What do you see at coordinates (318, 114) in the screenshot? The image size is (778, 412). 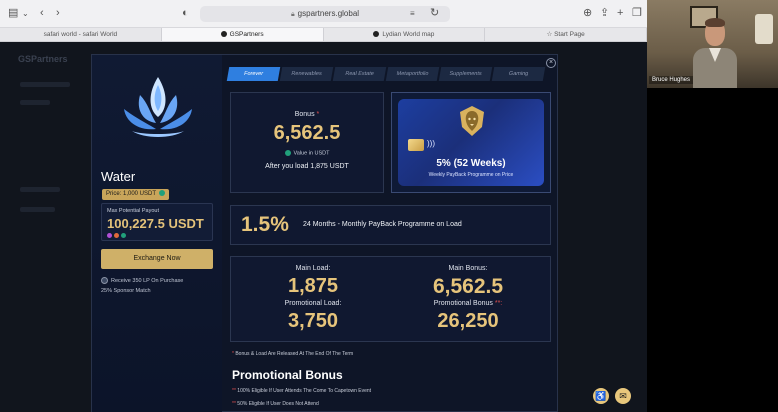 I see `bonus-asterisk: *` at bounding box center [318, 114].